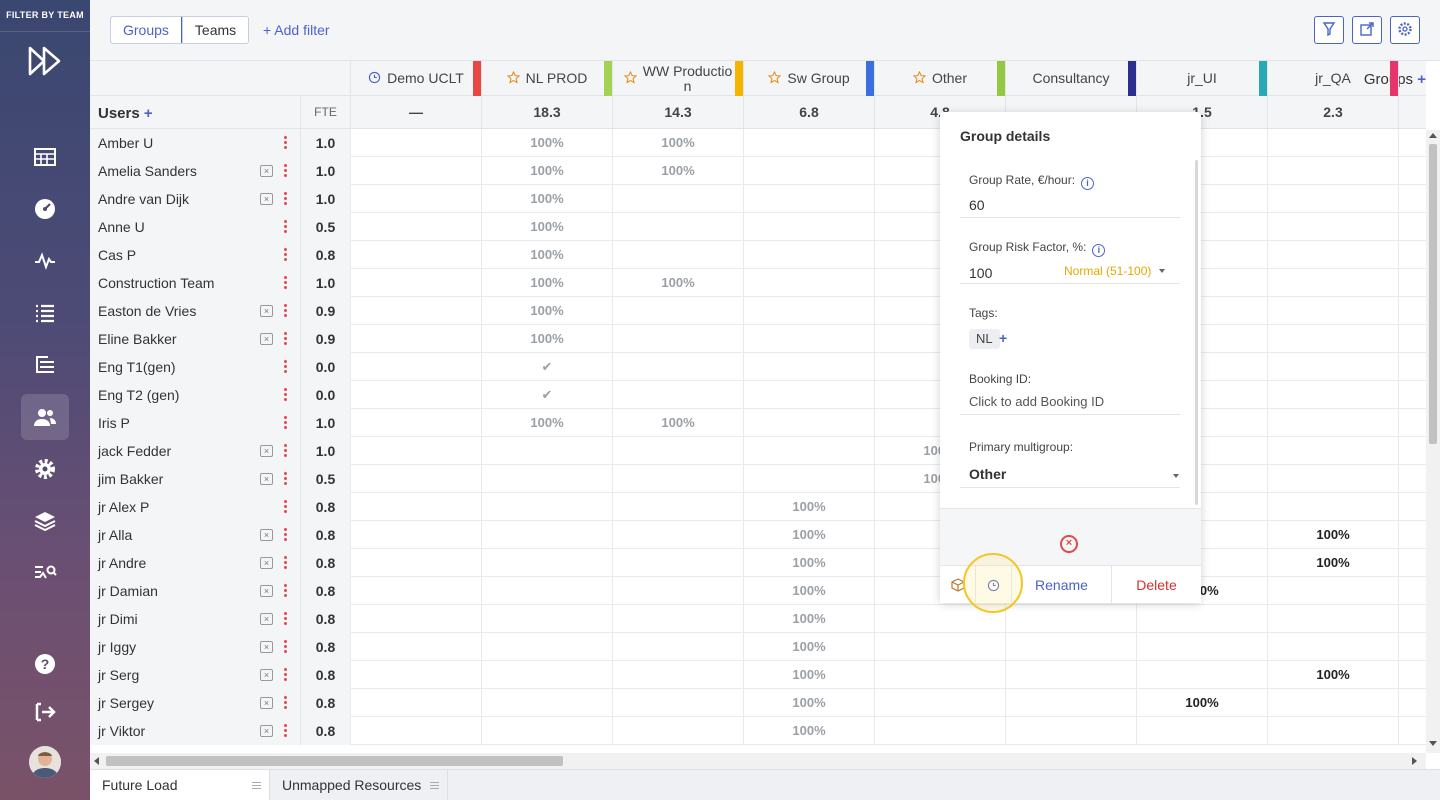 The width and height of the screenshot is (1440, 800). I want to click on allocation-cell: ✔, so click(546, 367).